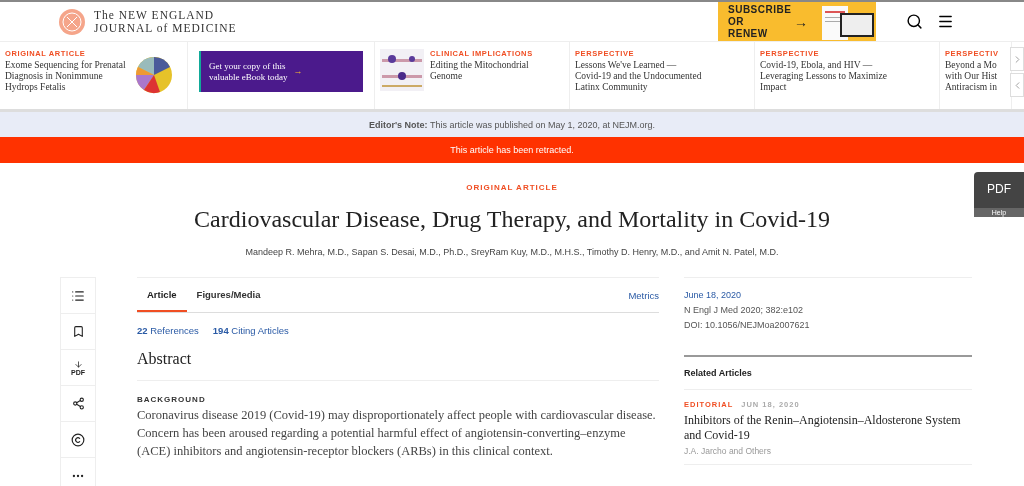 The width and height of the screenshot is (1024, 486). What do you see at coordinates (512, 150) in the screenshot?
I see `retraction-banner: This article has been retracted.` at bounding box center [512, 150].